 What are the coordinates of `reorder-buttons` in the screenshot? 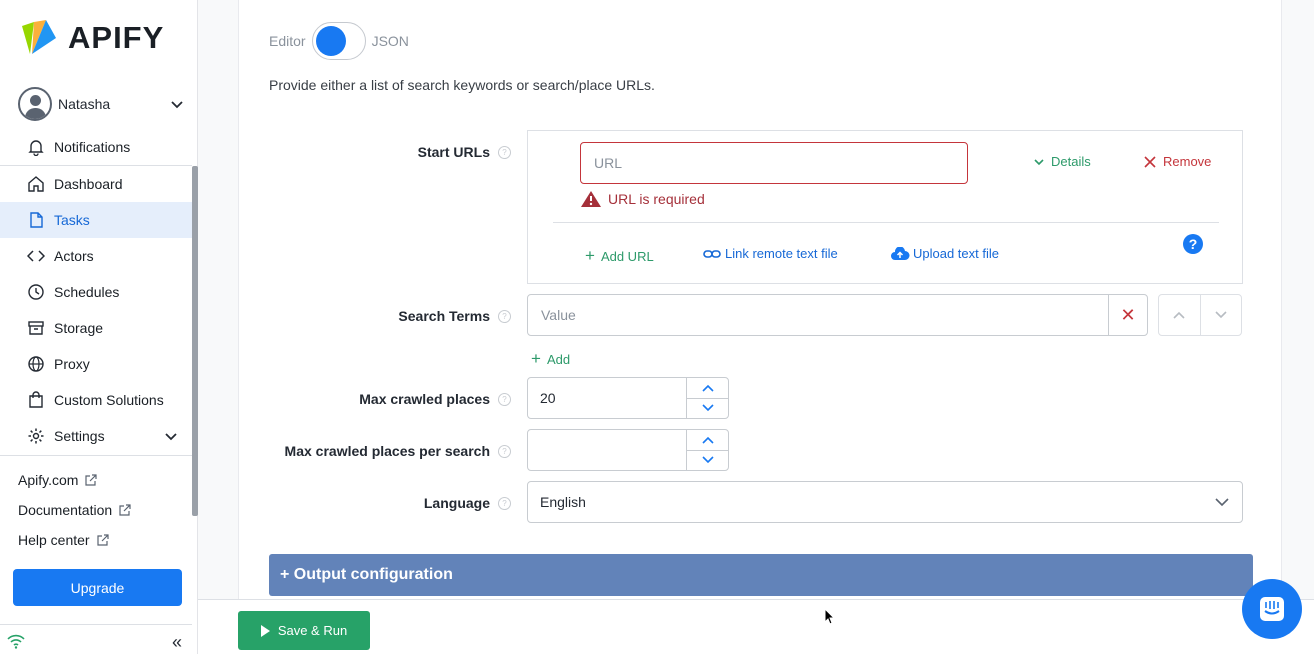 It's located at (1200, 315).